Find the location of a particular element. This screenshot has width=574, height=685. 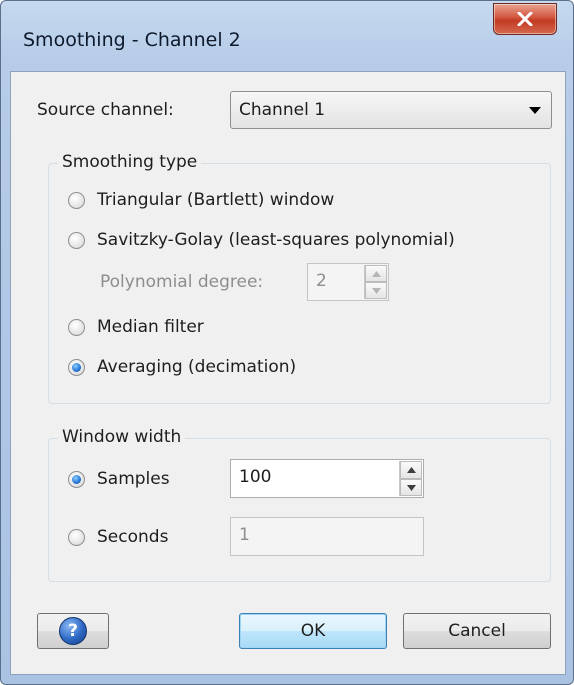

radio-triangular-label: Triangular (Bartlett) window is located at coordinates (215, 200).